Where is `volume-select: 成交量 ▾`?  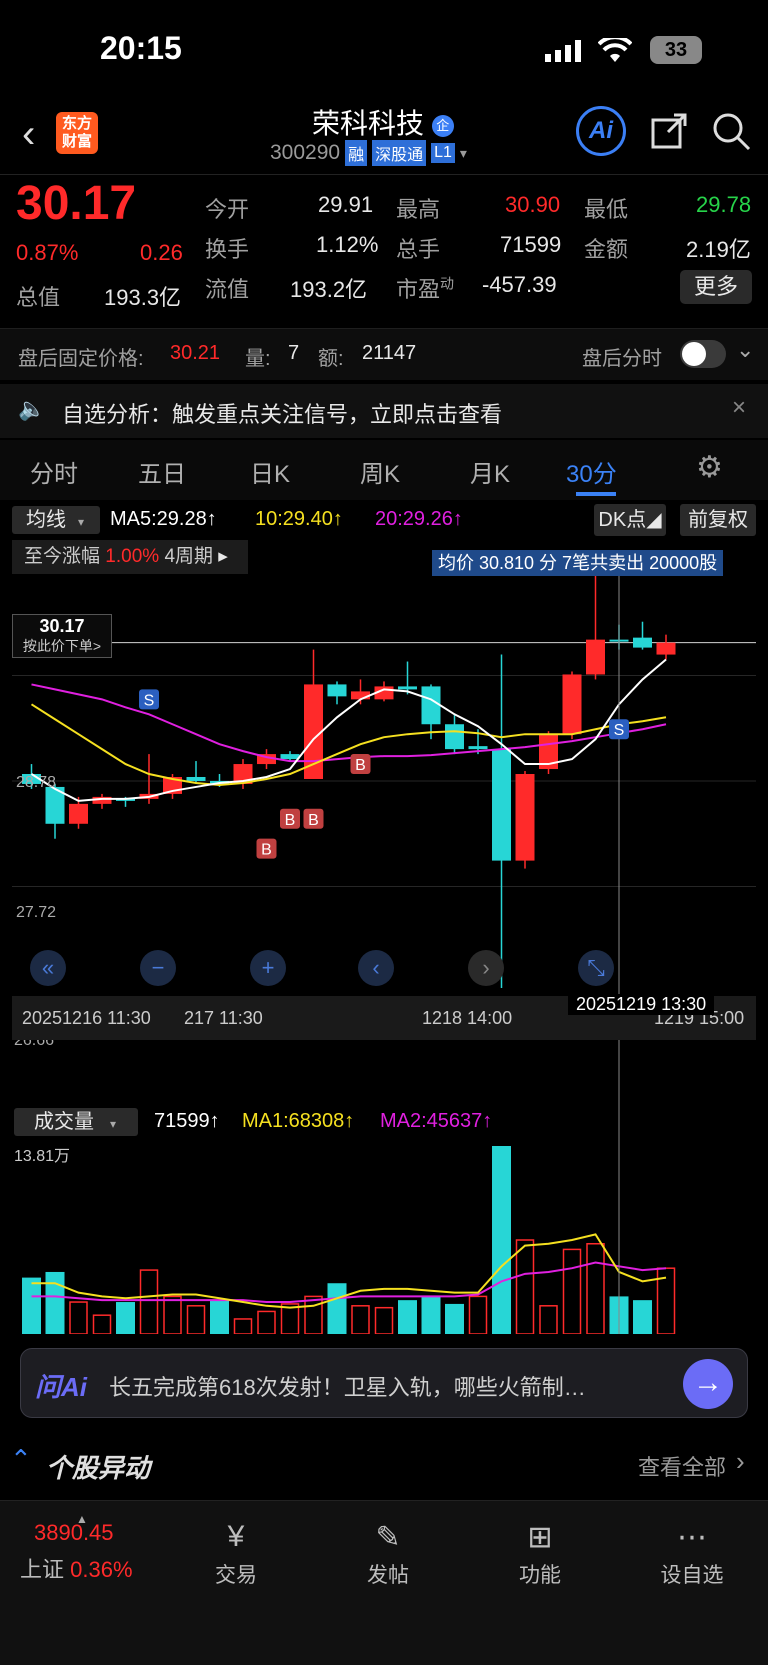 volume-select: 成交量 ▾ is located at coordinates (76, 1122).